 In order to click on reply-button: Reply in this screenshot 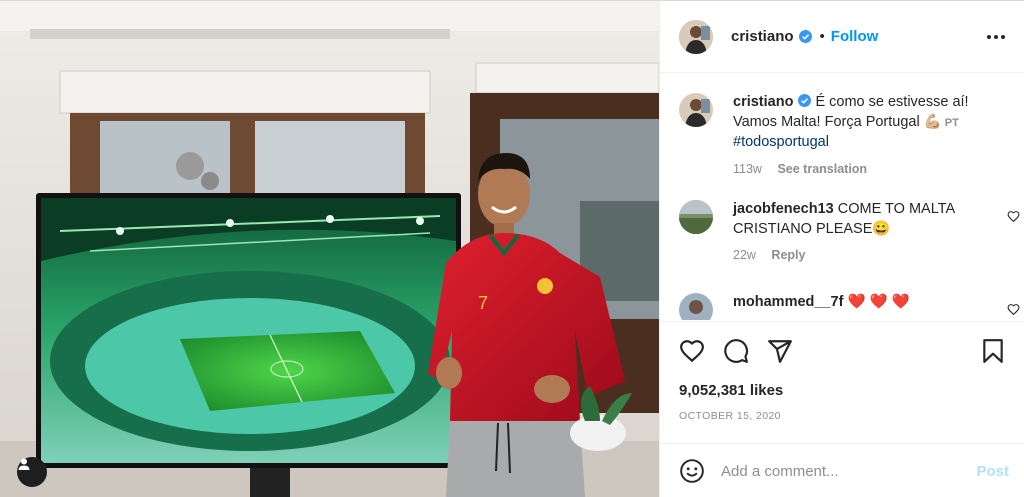, I will do `click(788, 255)`.